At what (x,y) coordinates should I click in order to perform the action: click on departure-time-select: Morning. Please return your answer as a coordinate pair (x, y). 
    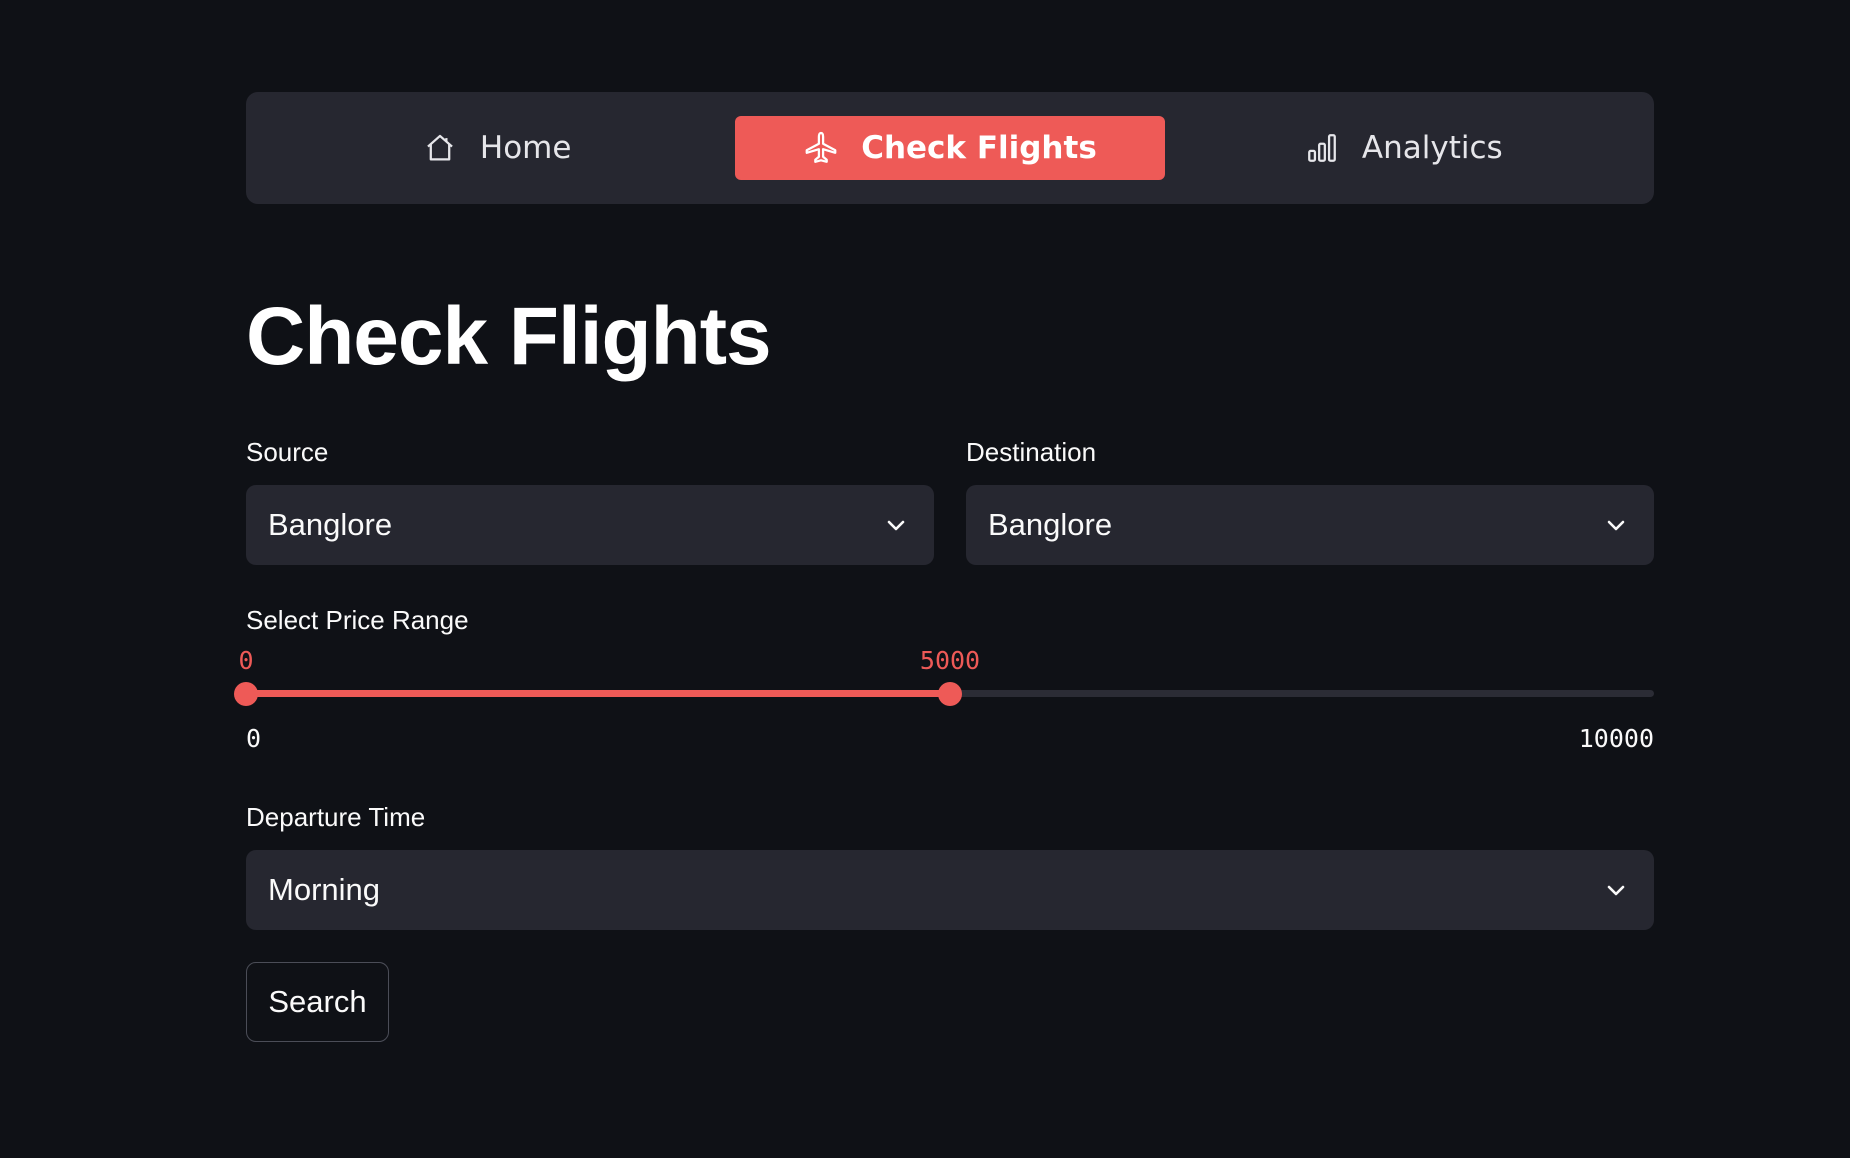
    Looking at the image, I should click on (950, 890).